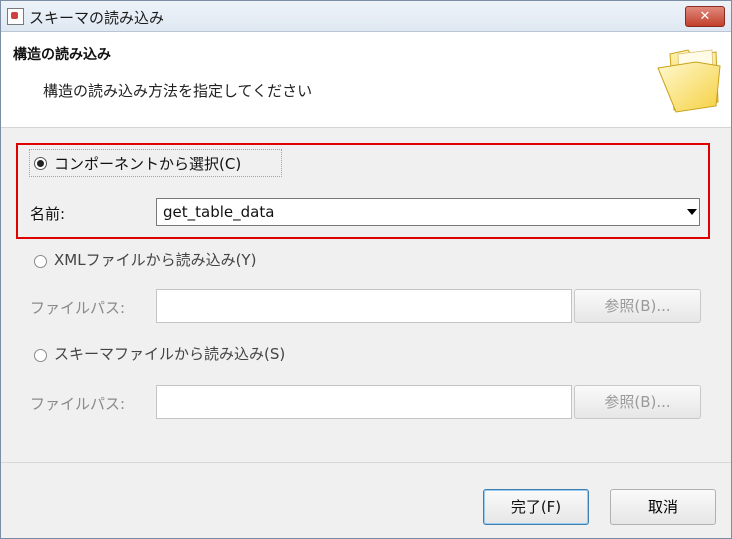  I want to click on schema-radio-label: スキーマファイルから読み込み(S), so click(169, 353).